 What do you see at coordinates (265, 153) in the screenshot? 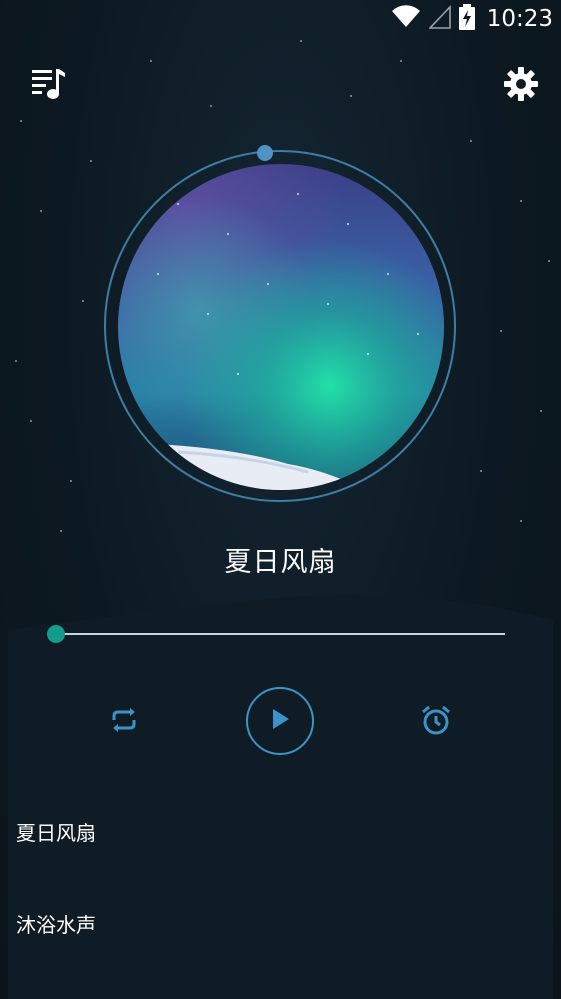
I see `disc-progress-knob` at bounding box center [265, 153].